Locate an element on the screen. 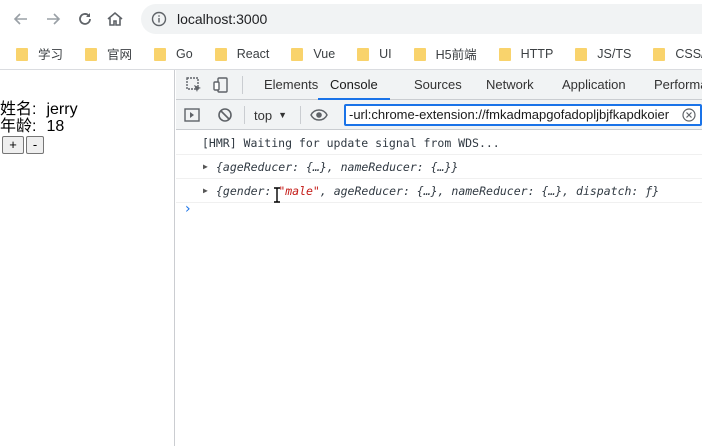 The height and width of the screenshot is (446, 702). text-cursor-icon is located at coordinates (277, 195).